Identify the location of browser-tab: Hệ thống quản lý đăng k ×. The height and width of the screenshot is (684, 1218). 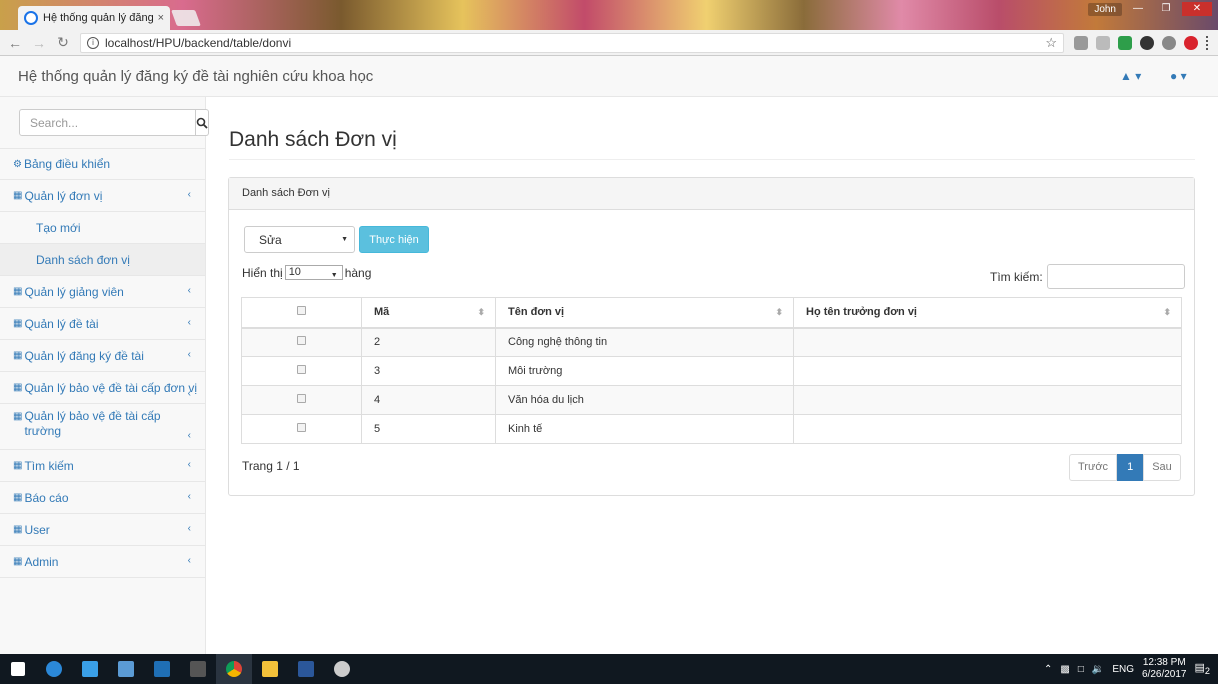
(94, 18).